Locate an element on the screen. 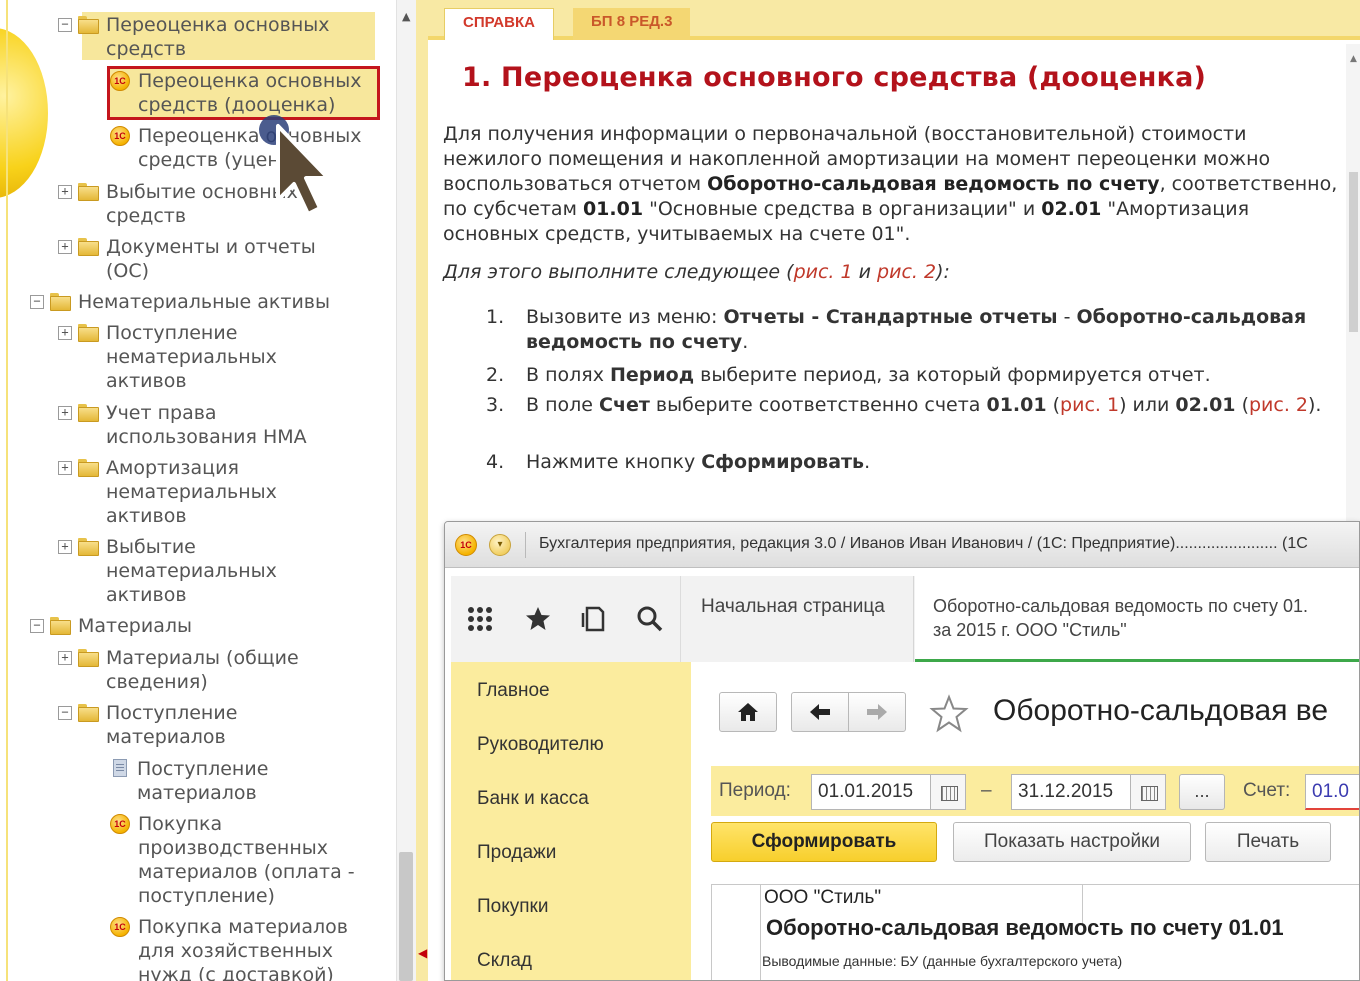 Image resolution: width=1360 pixels, height=981 pixels. tree-node-materials: − Материалы is located at coordinates (111, 626).